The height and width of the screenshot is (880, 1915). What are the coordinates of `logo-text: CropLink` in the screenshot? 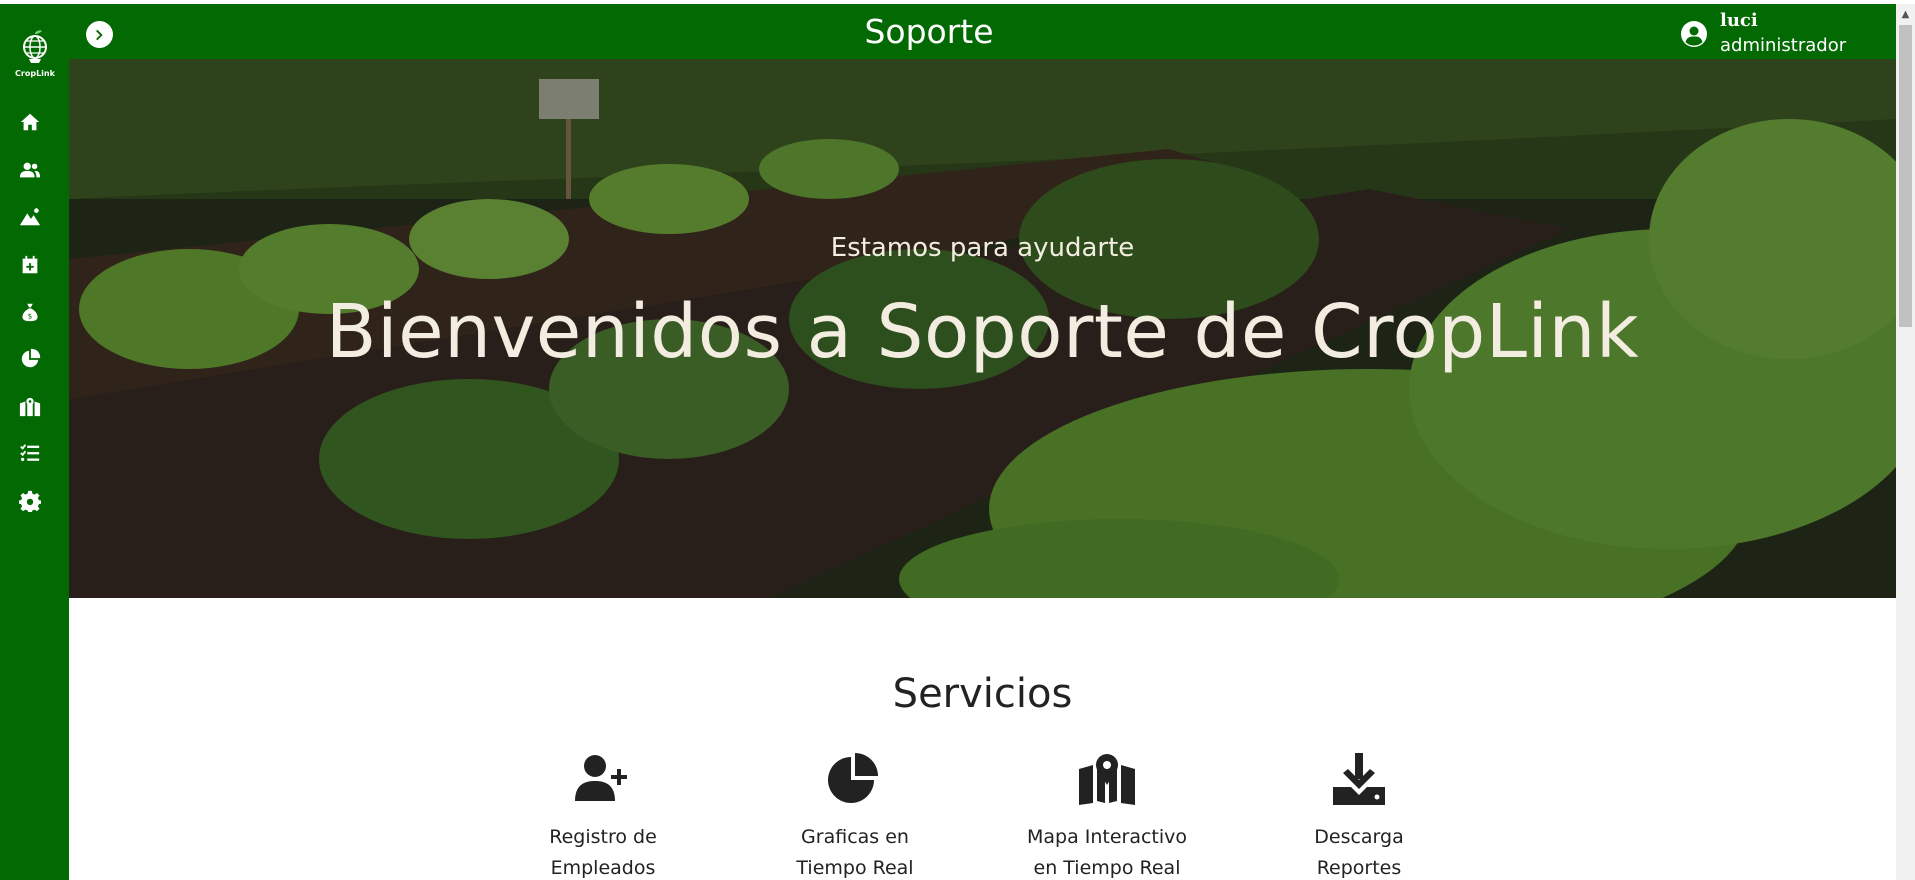 It's located at (35, 73).